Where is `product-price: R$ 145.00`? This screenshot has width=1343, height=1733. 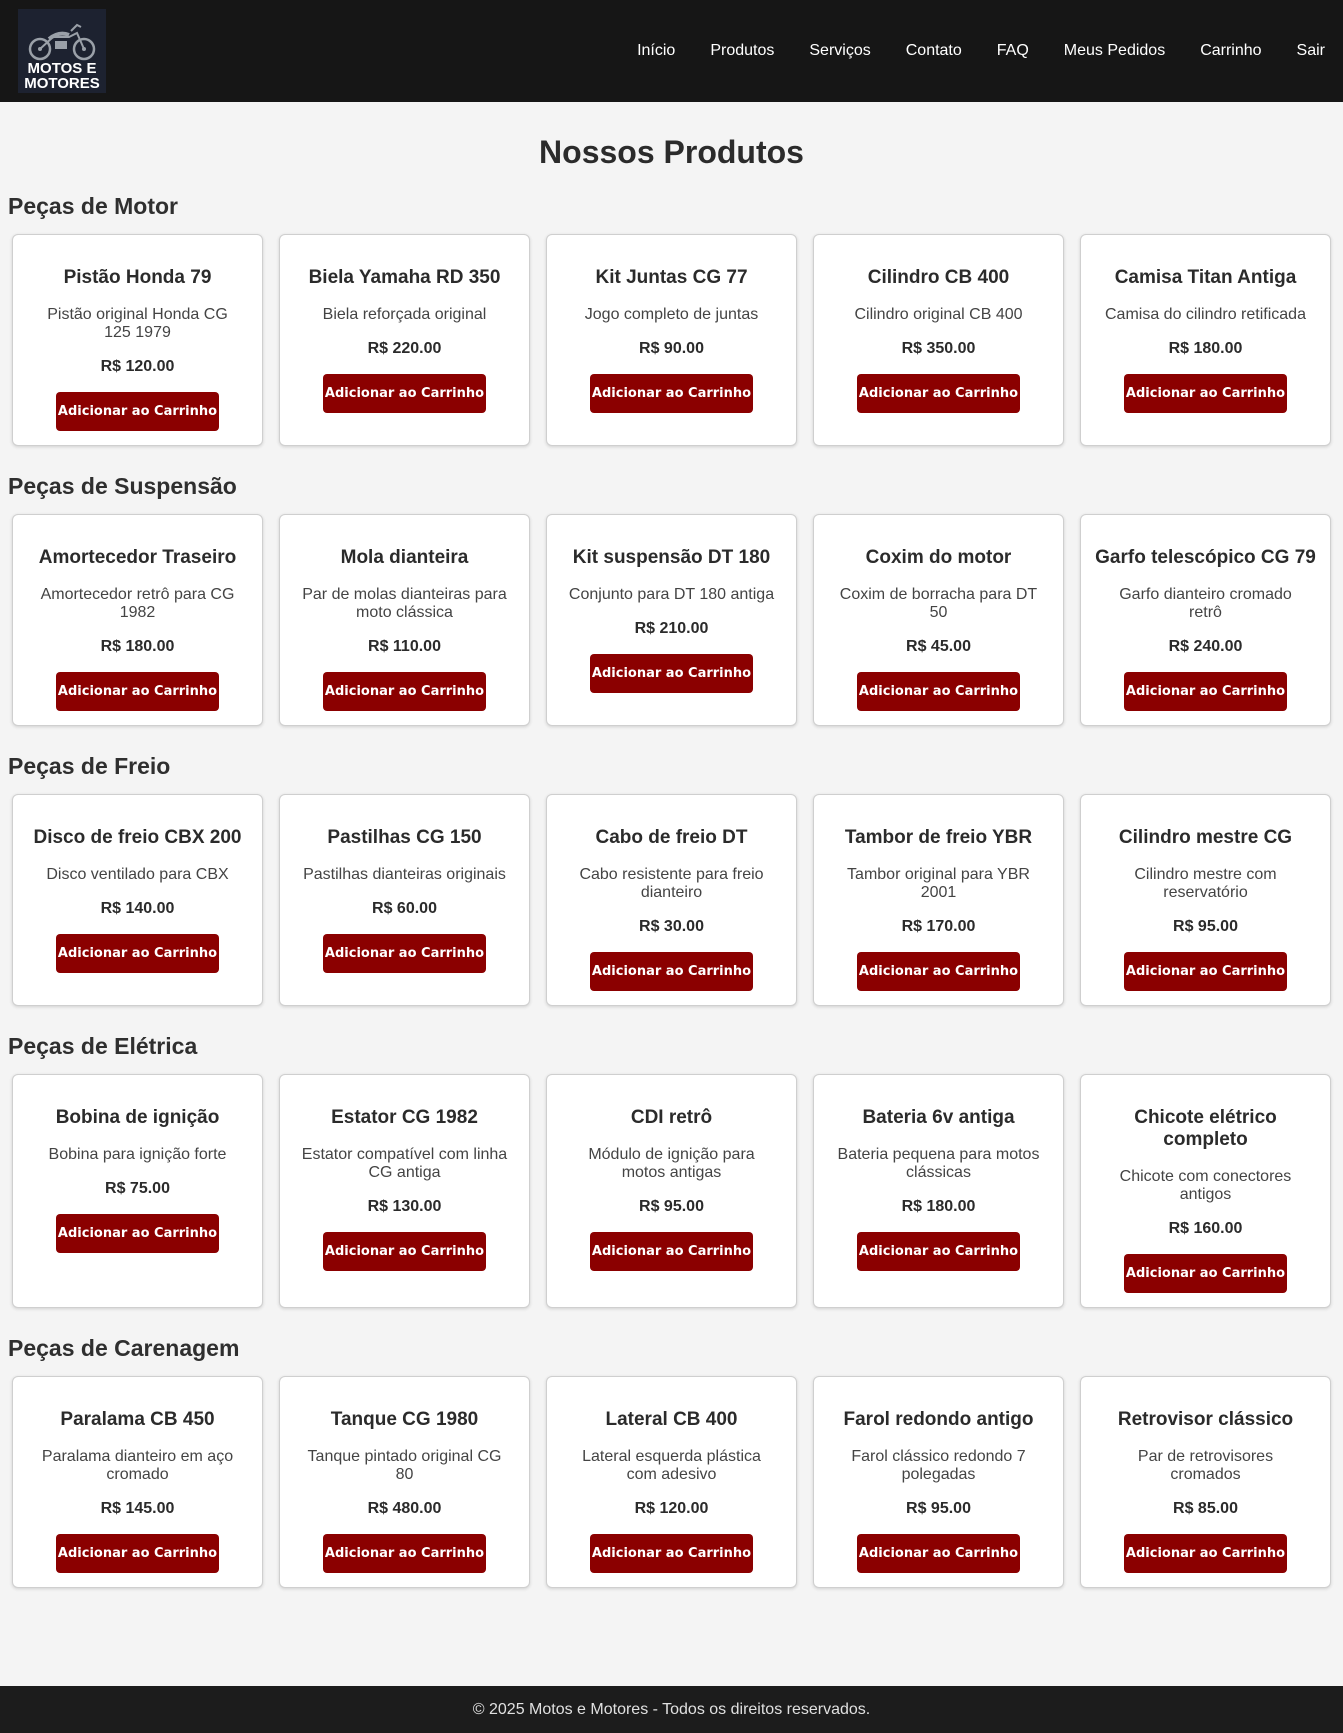
product-price: R$ 145.00 is located at coordinates (137, 1508).